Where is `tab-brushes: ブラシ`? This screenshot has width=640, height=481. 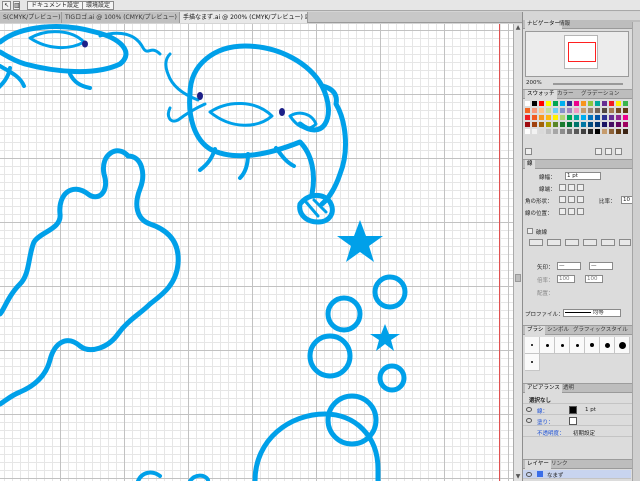
tab-brushes: ブラシ is located at coordinates (535, 330).